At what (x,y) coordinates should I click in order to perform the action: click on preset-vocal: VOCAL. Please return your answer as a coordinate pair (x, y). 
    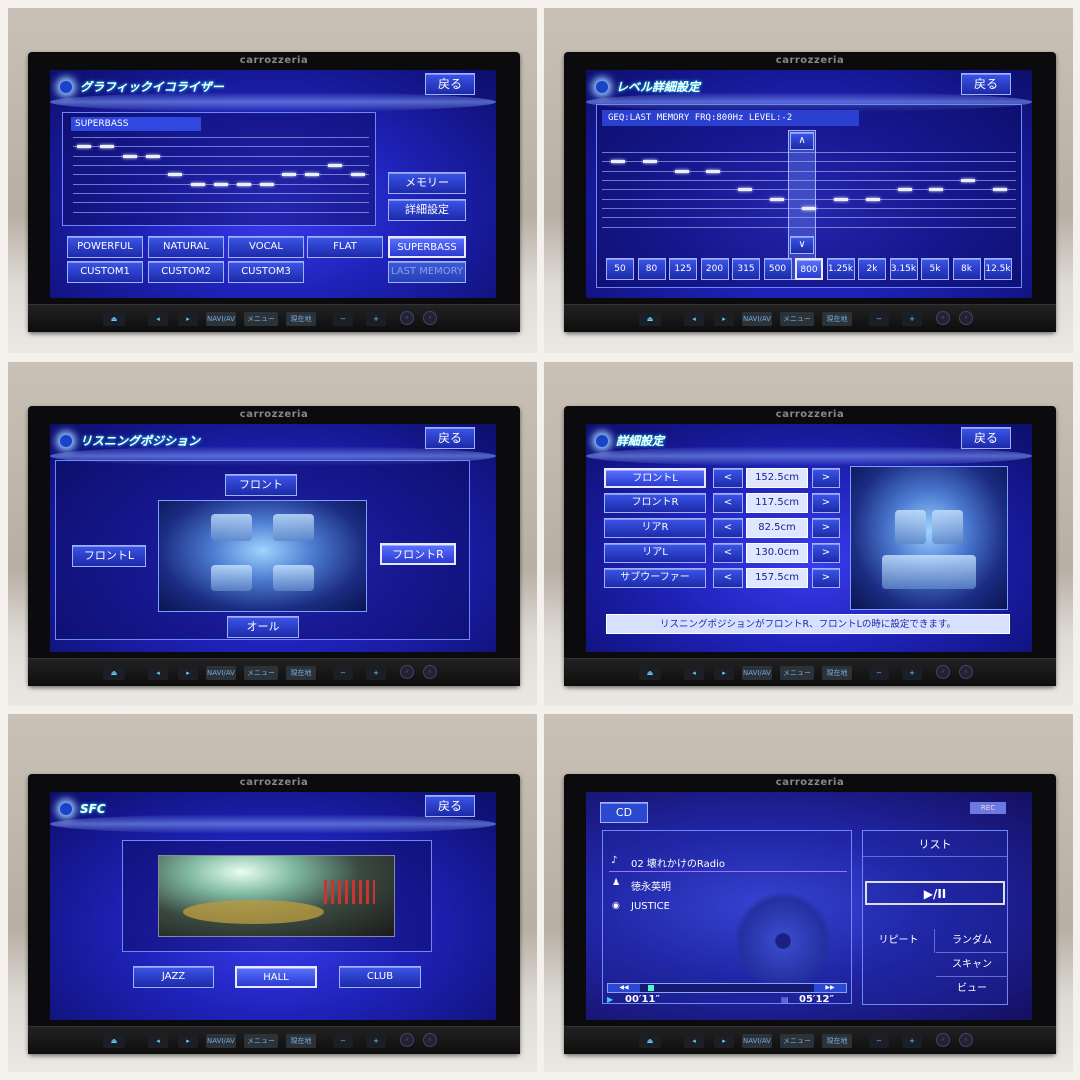
    Looking at the image, I should click on (266, 247).